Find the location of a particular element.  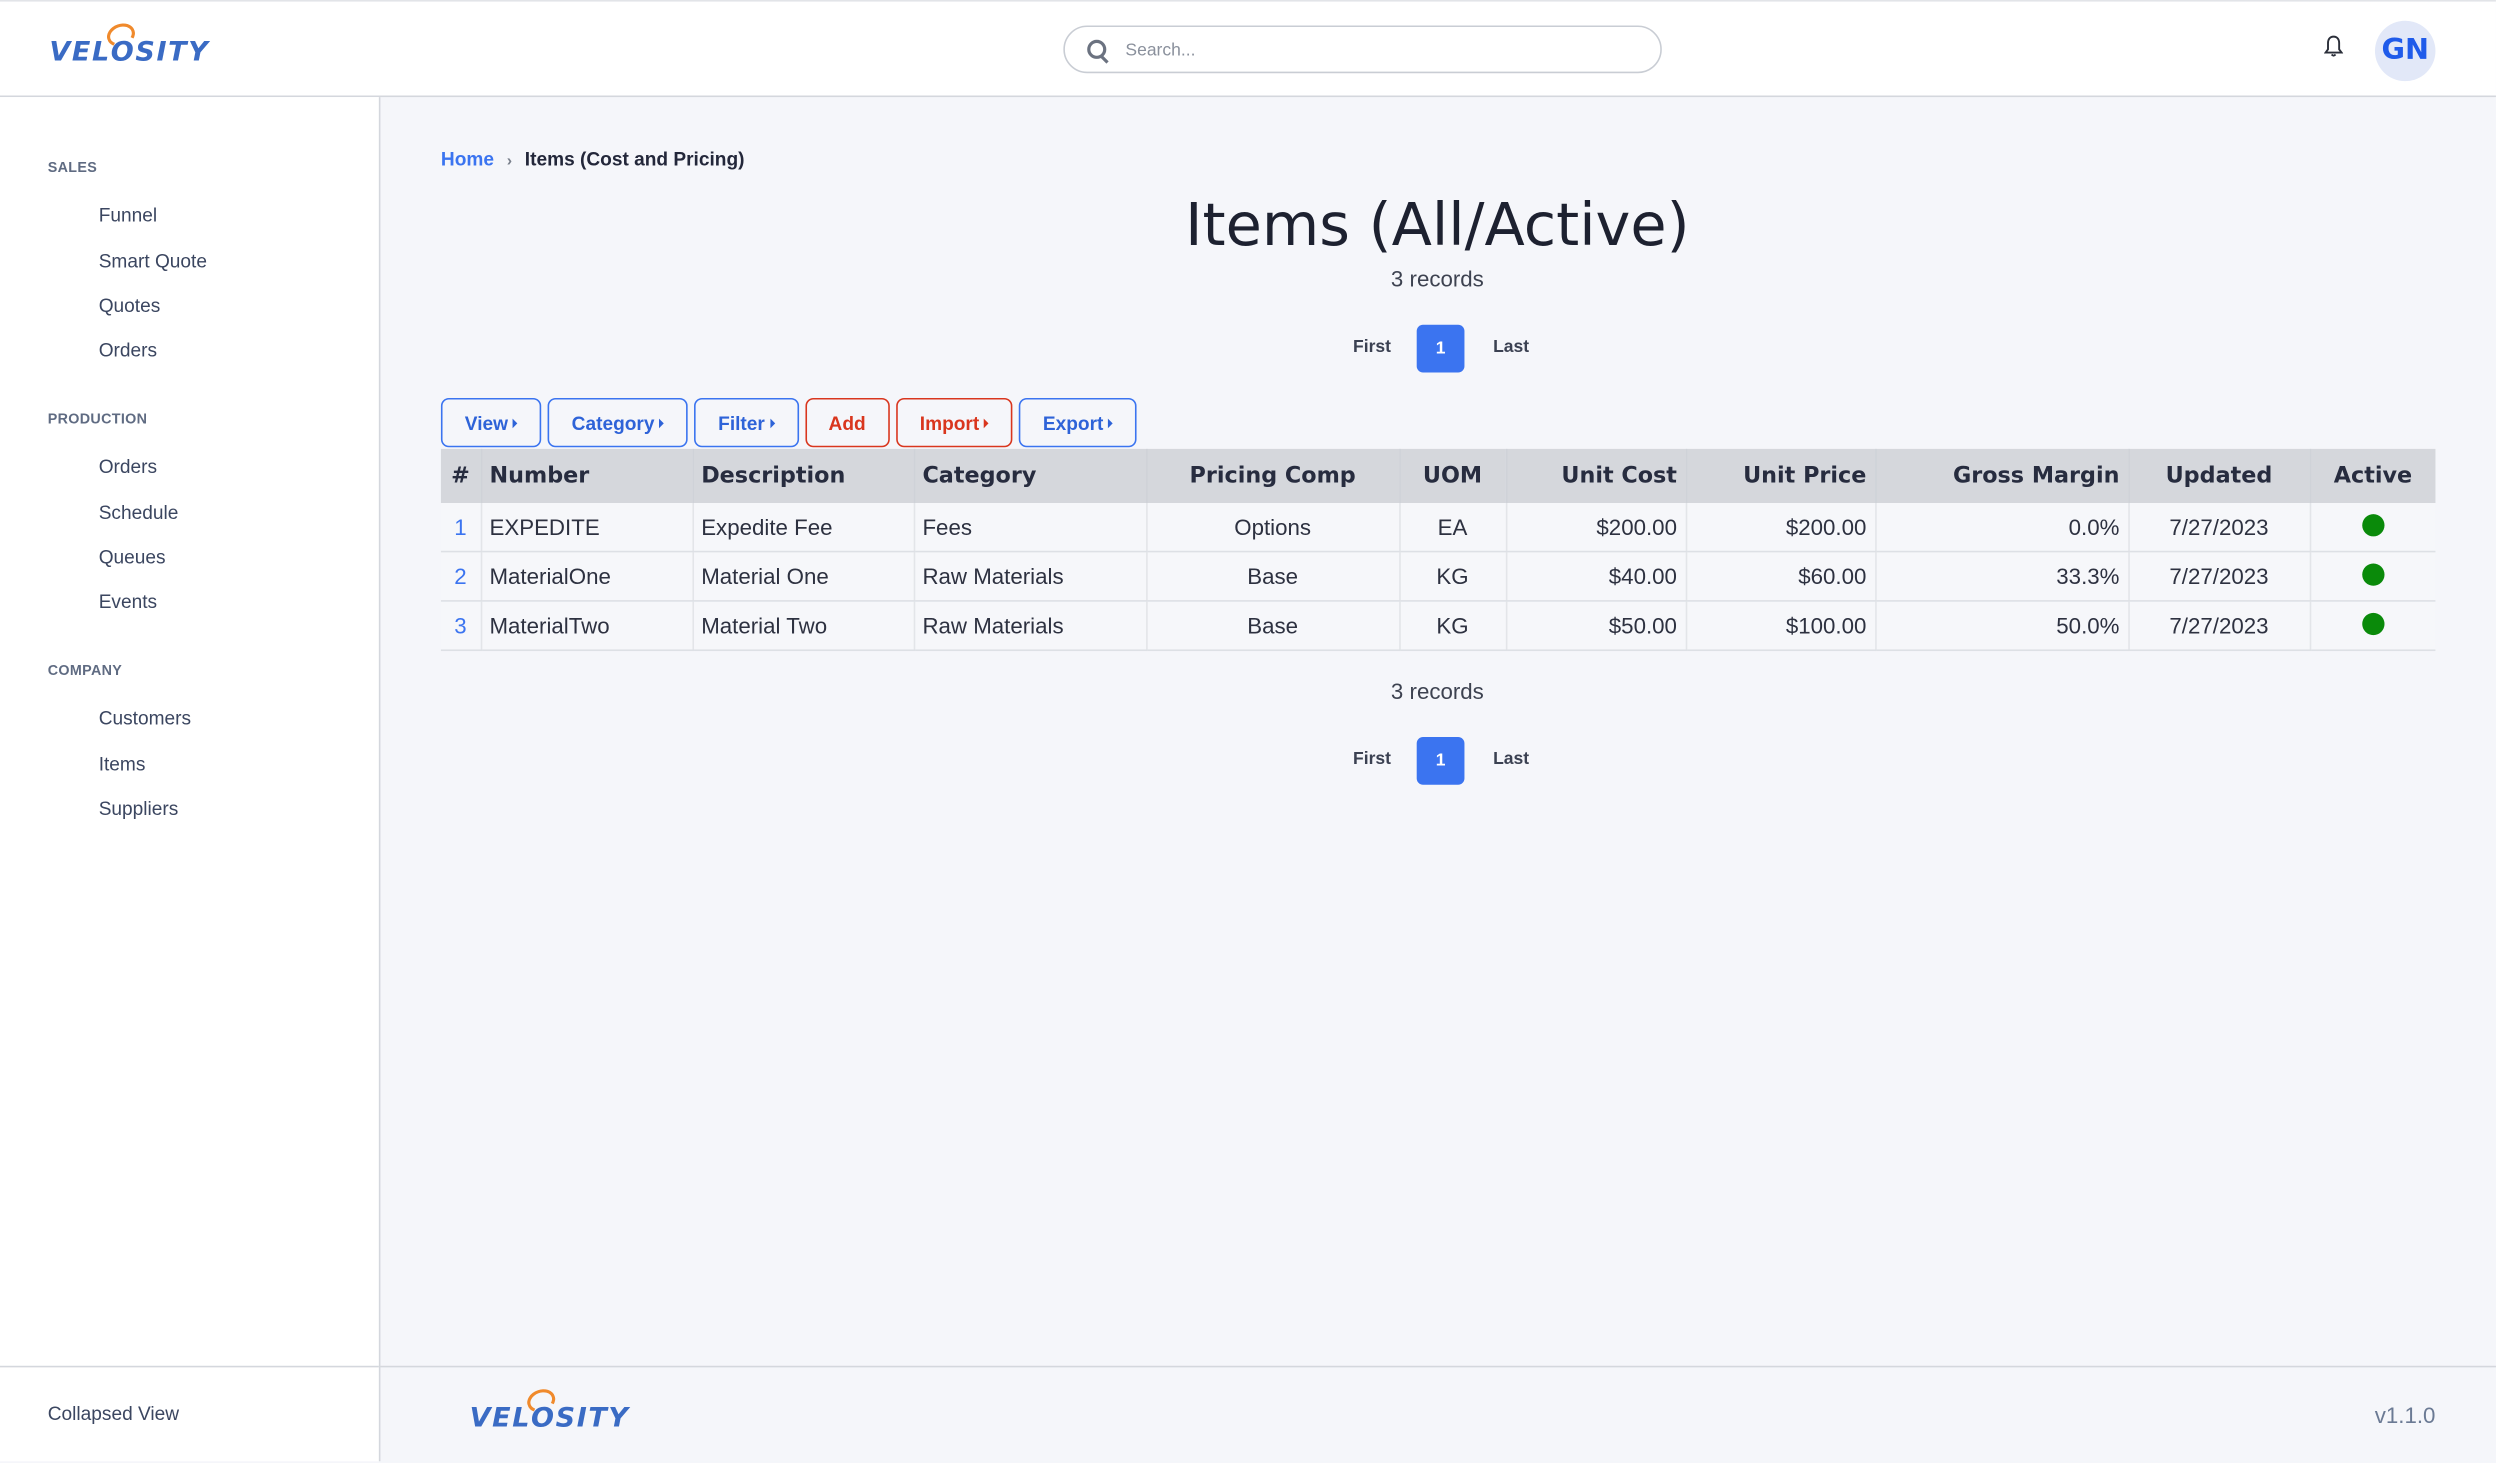

page-footer: VEL OSITY v1.1.0 is located at coordinates (1438, 1414).